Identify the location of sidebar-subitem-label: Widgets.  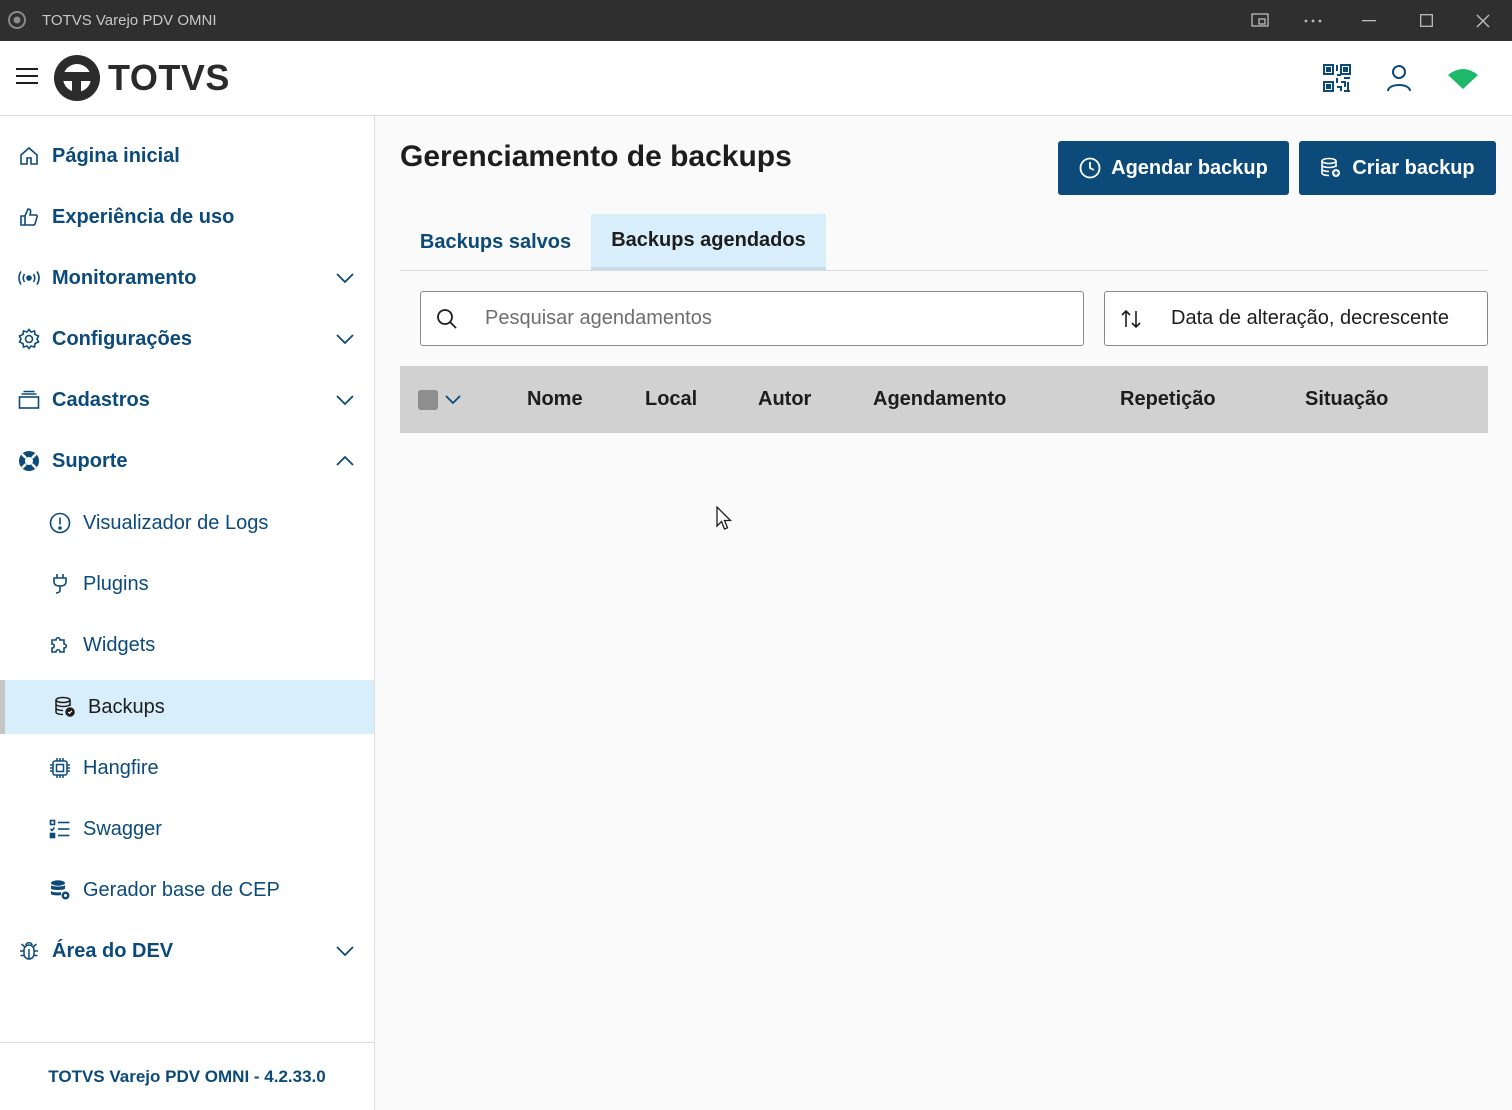
(119, 644).